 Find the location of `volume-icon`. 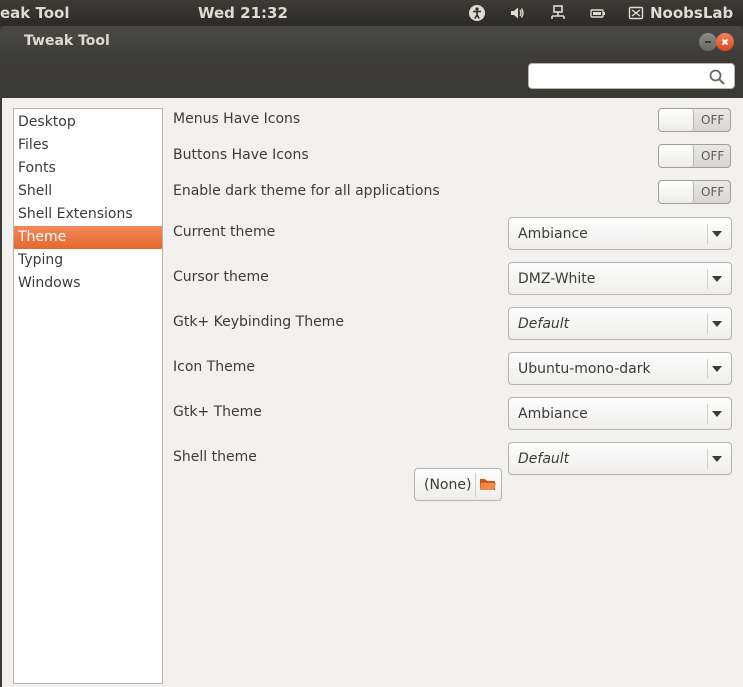

volume-icon is located at coordinates (517, 13).